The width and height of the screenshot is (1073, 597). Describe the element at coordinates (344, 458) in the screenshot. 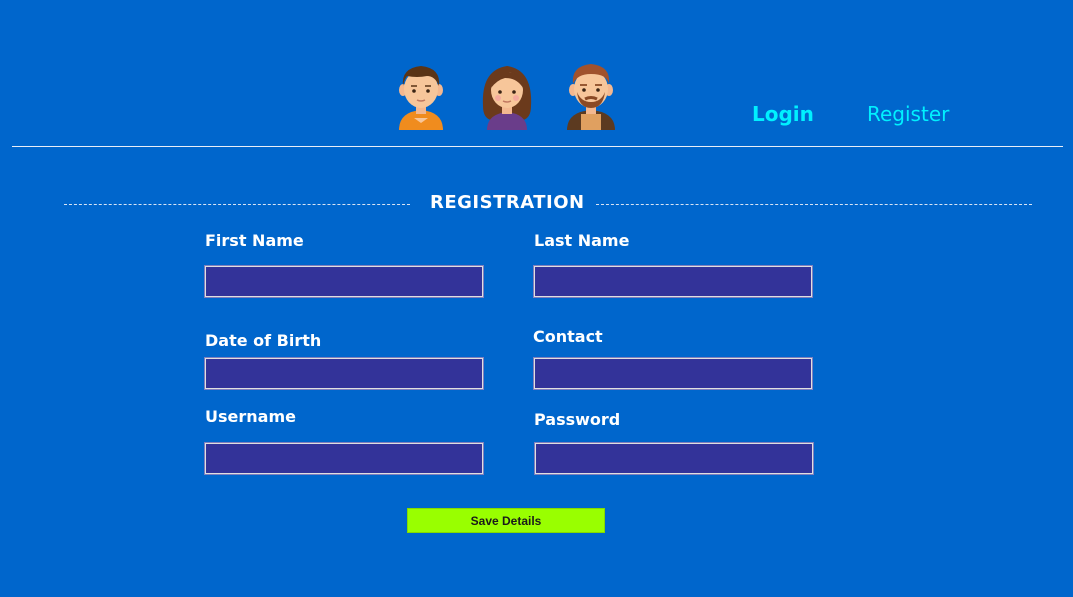

I see `username-input` at that location.